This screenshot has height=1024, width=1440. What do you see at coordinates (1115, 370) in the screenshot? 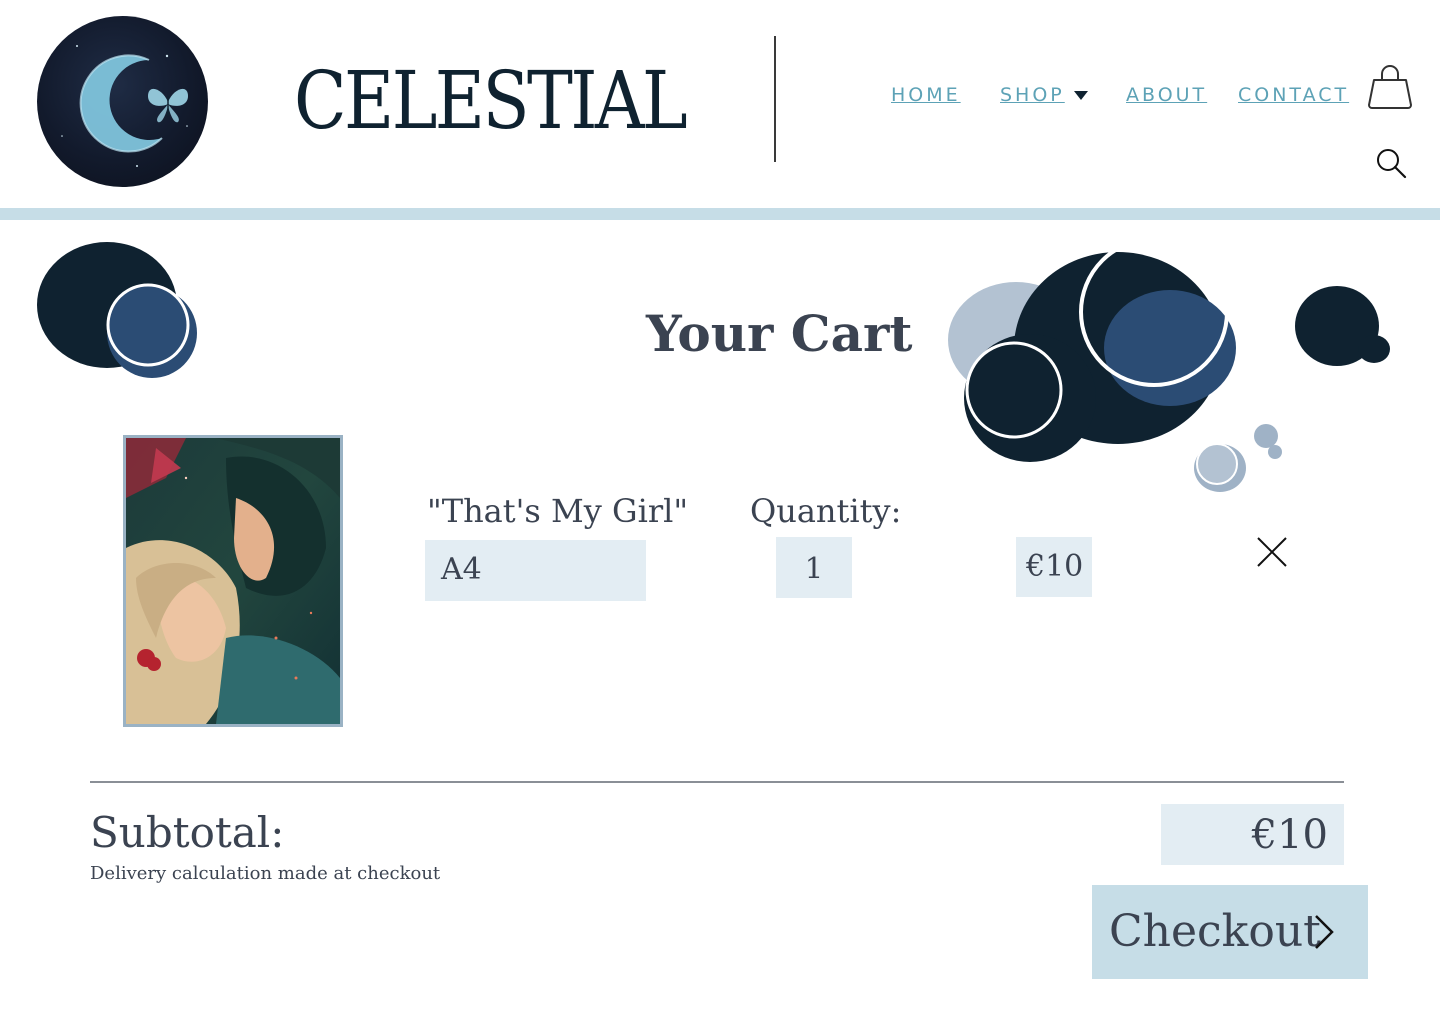
I see `bubbles-right-decoration` at bounding box center [1115, 370].